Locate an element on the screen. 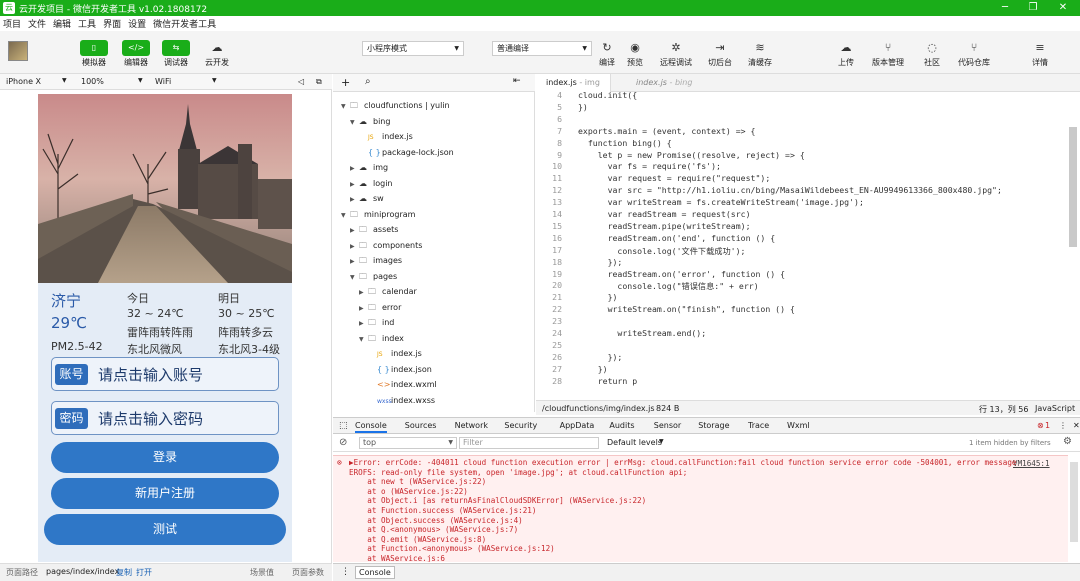 The width and height of the screenshot is (1080, 581). tree-item: ▶ 🗀 ind is located at coordinates (376, 322).